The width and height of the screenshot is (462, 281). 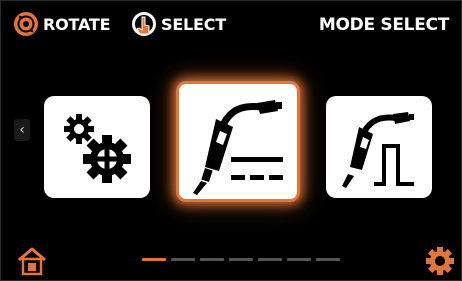 I want to click on chevron-left-icon: ‹, so click(x=22, y=130).